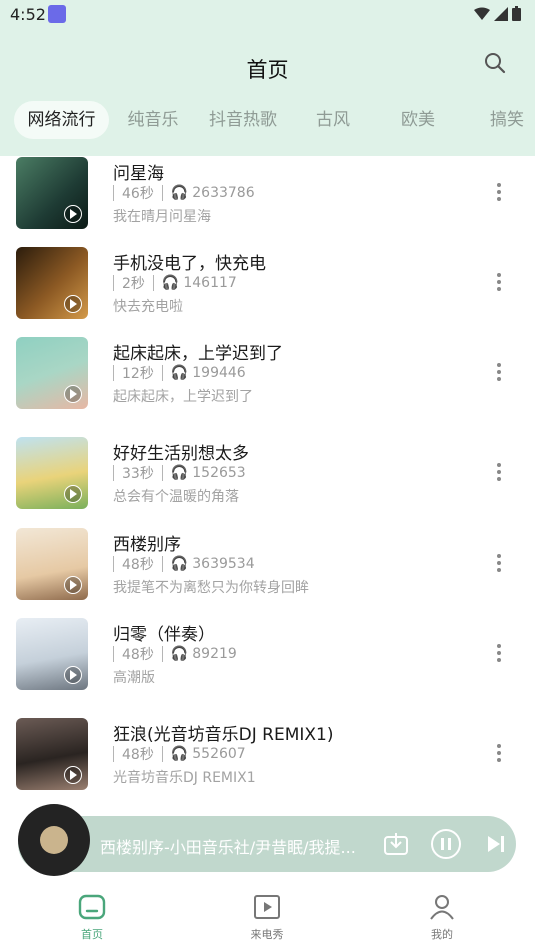 This screenshot has width=535, height=951. I want to click on user-icon, so click(442, 907).